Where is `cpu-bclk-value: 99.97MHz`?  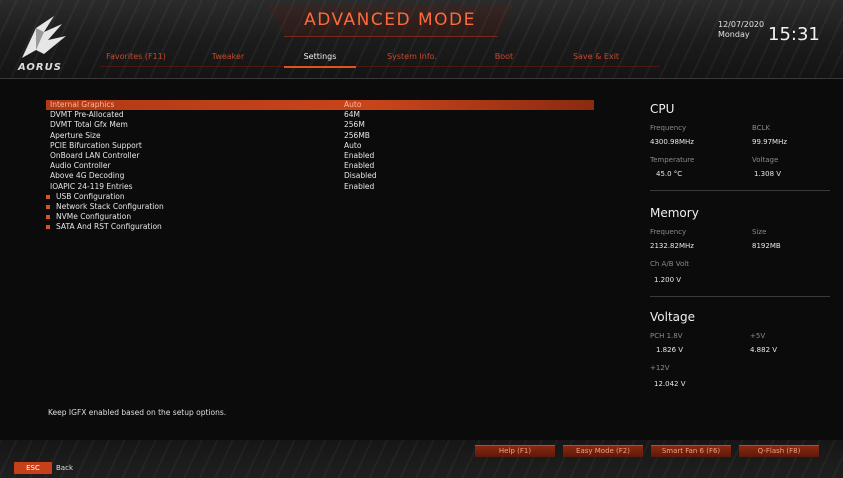 cpu-bclk-value: 99.97MHz is located at coordinates (770, 142).